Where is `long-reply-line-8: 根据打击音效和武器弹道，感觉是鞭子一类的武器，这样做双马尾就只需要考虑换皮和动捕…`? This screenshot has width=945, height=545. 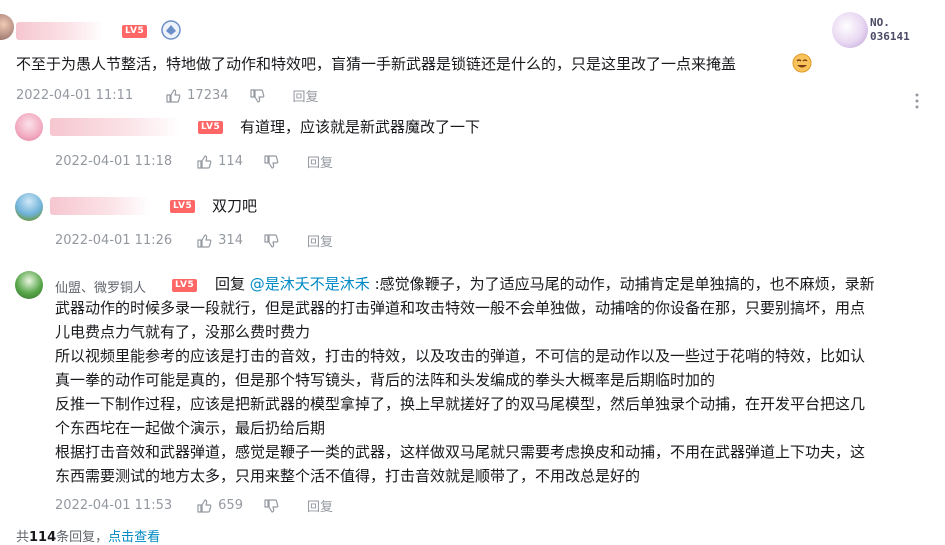 long-reply-line-8: 根据打击音效和武器弹道，感觉是鞭子一类的武器，这样做双马尾就只需要考虑换皮和动捕… is located at coordinates (460, 452).